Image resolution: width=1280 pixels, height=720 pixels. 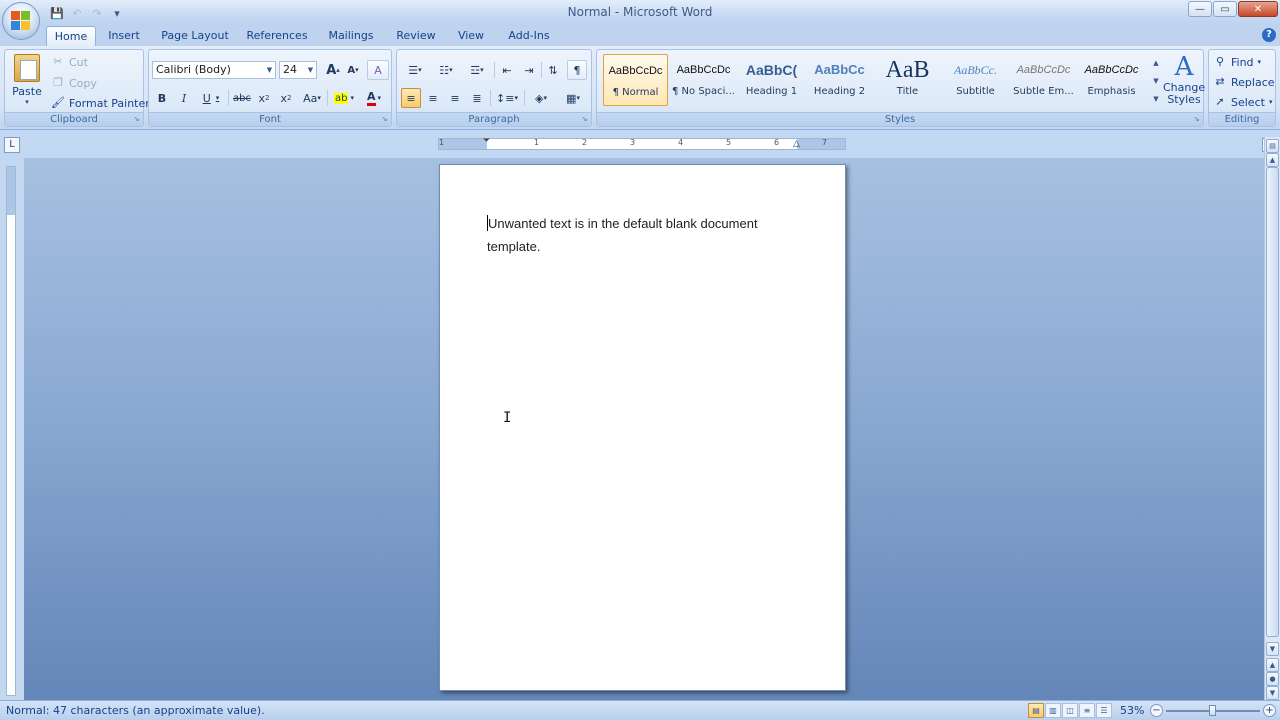 I want to click on multilevel-list-button: ☲ ▾, so click(x=477, y=70).